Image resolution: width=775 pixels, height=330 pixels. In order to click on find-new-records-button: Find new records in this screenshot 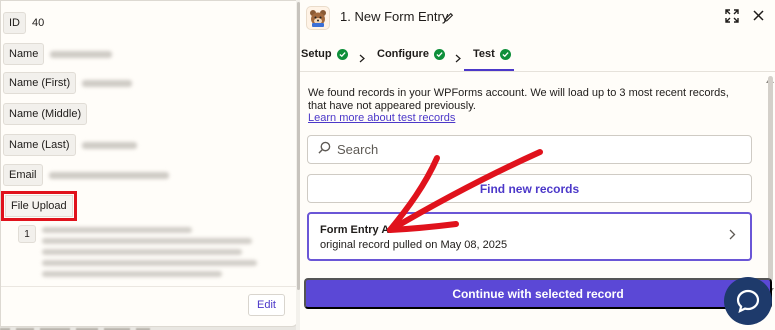, I will do `click(529, 188)`.